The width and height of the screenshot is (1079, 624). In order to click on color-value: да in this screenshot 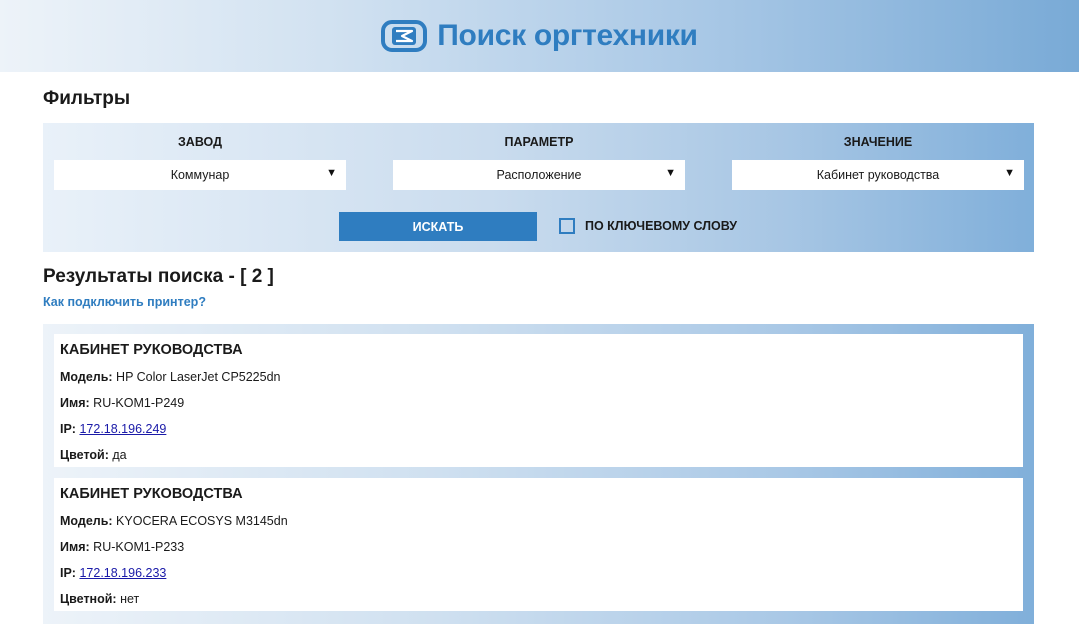, I will do `click(119, 455)`.